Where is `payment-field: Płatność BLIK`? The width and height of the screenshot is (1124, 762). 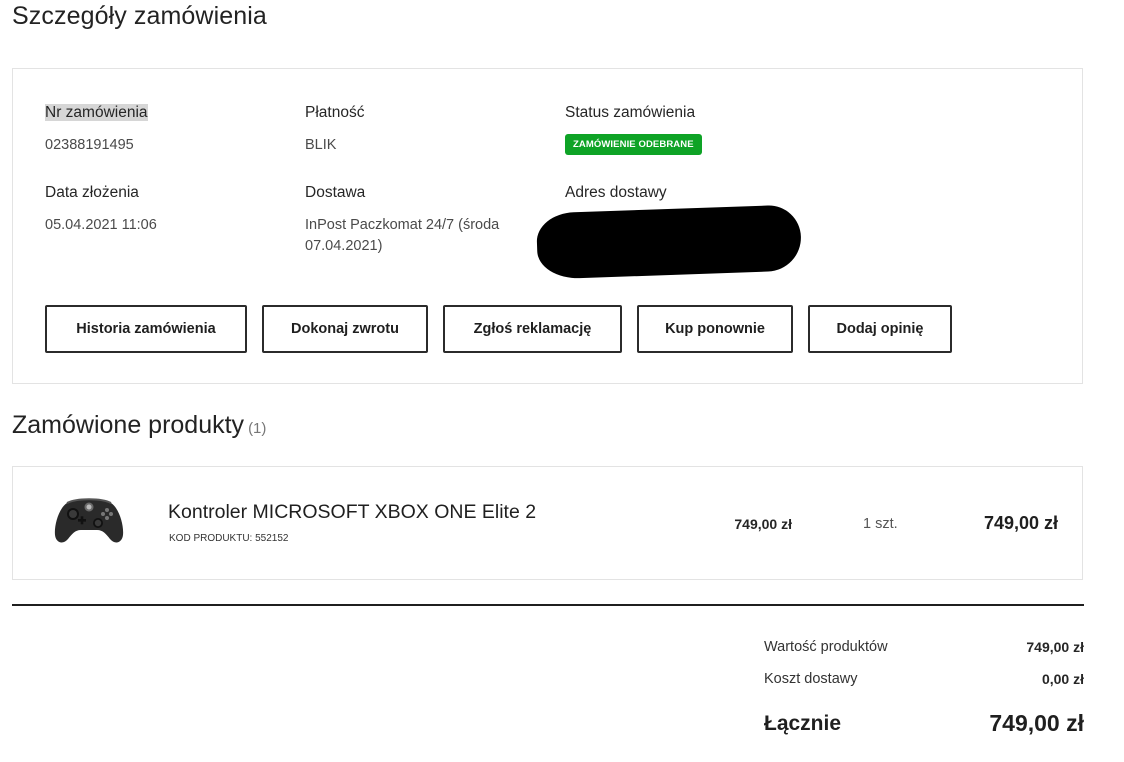
payment-field: Płatność BLIK is located at coordinates (334, 129).